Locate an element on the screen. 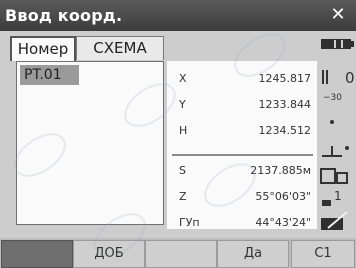 The height and width of the screenshot is (268, 356). row-y: Y 1233.844 is located at coordinates (242, 105).